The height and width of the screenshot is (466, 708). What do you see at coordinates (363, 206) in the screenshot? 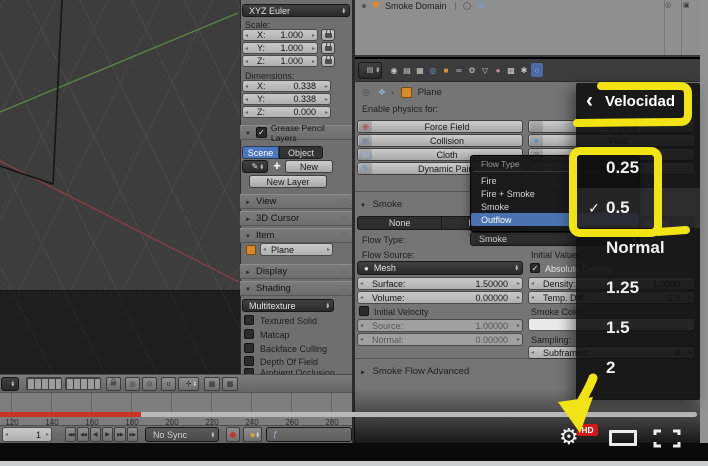
I see `expand-triangle-icon: ▼` at bounding box center [363, 206].